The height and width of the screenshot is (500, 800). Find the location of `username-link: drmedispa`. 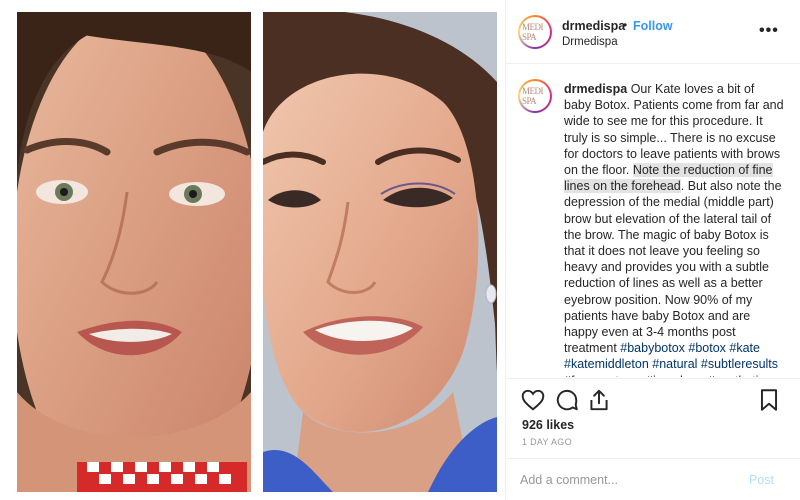

username-link: drmedispa is located at coordinates (593, 26).